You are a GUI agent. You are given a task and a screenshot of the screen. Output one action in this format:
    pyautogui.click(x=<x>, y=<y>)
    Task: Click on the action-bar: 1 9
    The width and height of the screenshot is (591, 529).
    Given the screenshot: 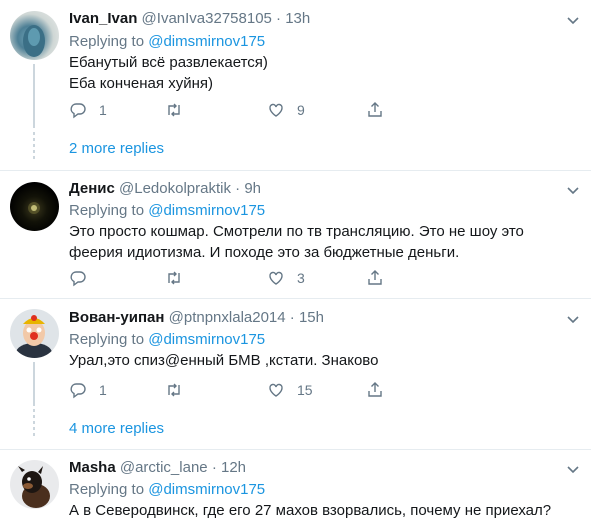 What is the action you would take?
    pyautogui.click(x=229, y=110)
    